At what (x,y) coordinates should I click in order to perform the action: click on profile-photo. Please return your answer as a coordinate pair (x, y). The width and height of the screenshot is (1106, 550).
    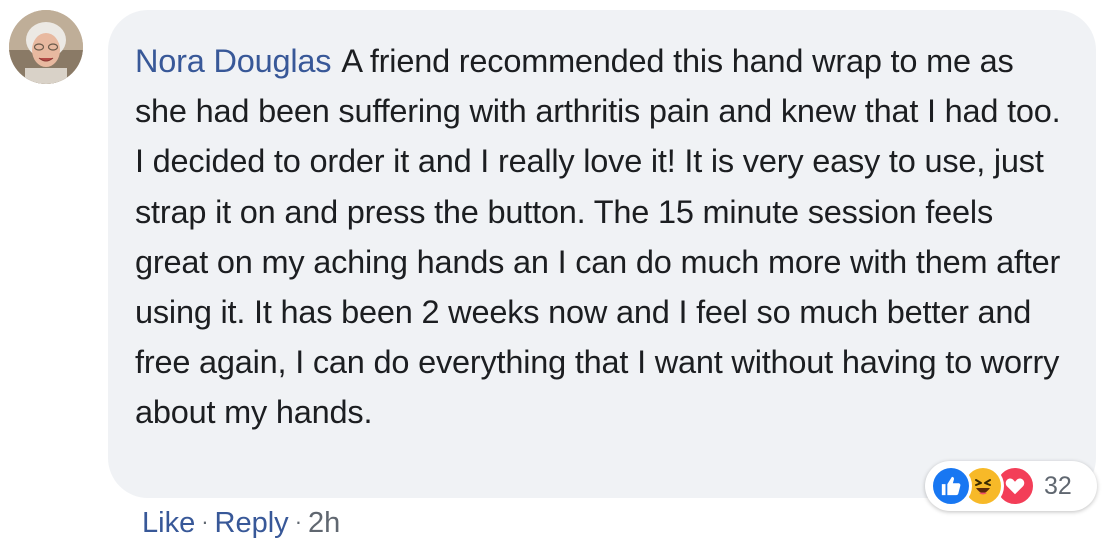
    Looking at the image, I should click on (46, 47).